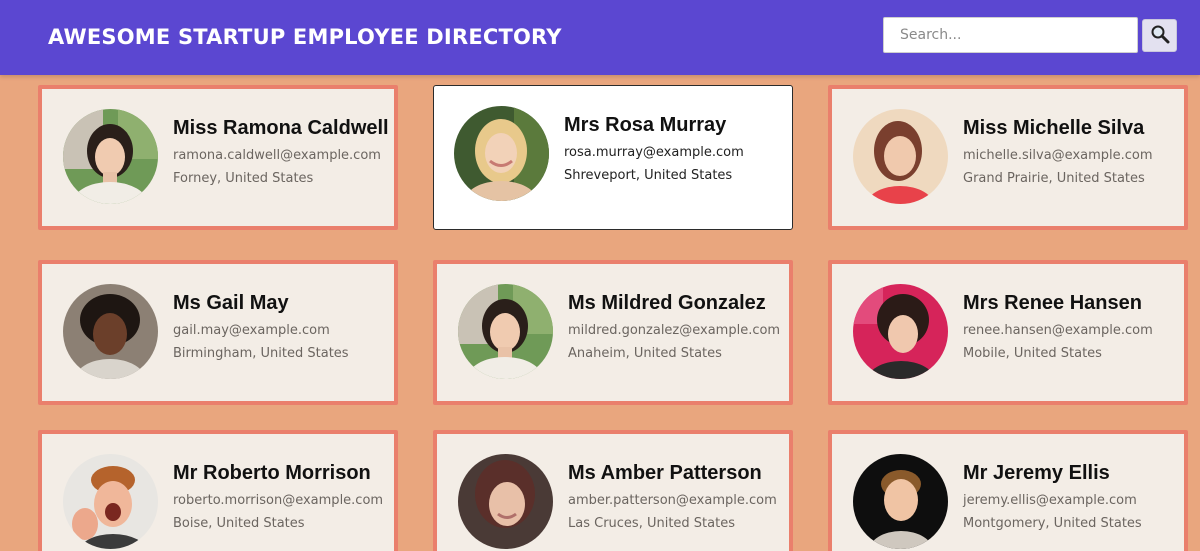  I want to click on search-button, so click(1159, 35).